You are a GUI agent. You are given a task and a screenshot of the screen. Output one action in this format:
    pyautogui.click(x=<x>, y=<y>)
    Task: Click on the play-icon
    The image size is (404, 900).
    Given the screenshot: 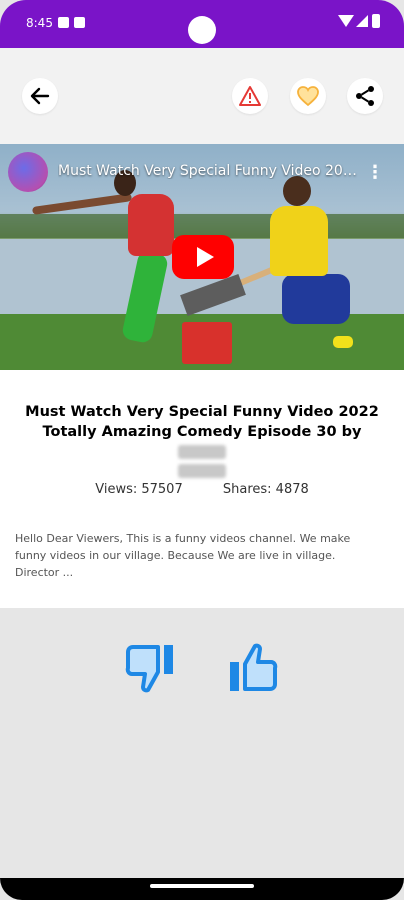 What is the action you would take?
    pyautogui.click(x=205, y=257)
    